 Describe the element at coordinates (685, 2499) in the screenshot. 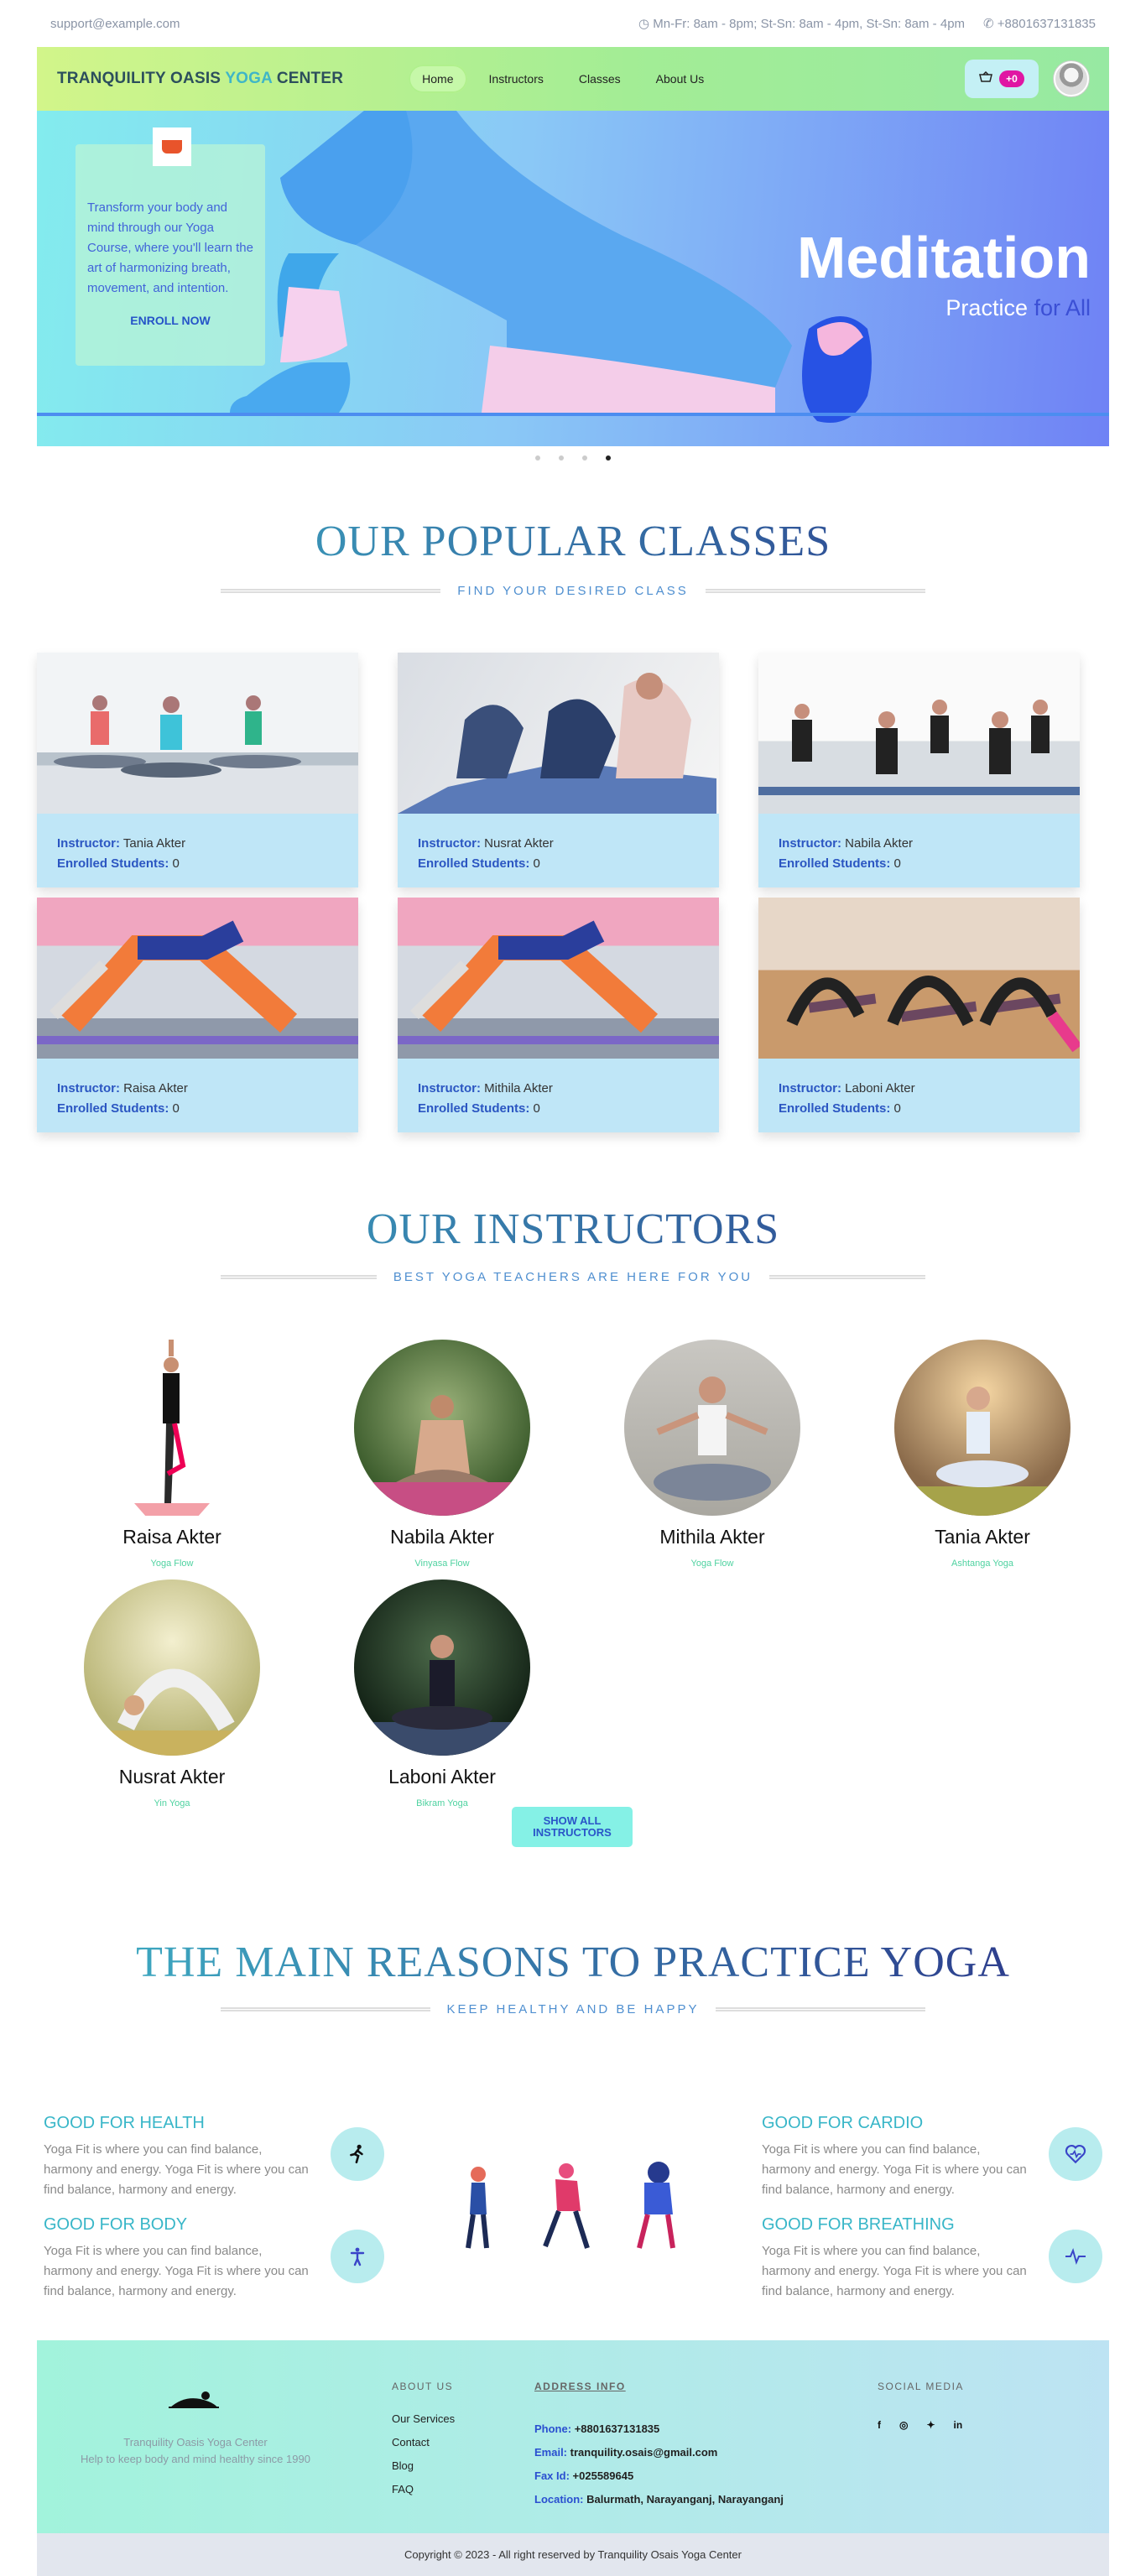

I see `footer-location: Balurmath, Narayanganj, Narayanganj` at that location.